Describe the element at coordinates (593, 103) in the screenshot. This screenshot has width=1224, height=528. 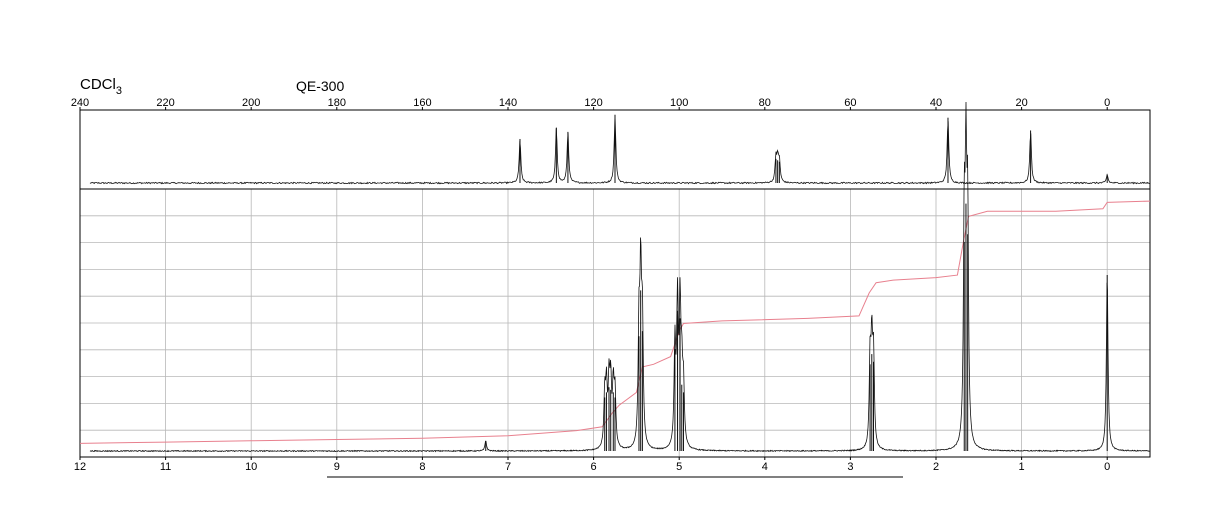
I see `c13-tick-label: 120` at that location.